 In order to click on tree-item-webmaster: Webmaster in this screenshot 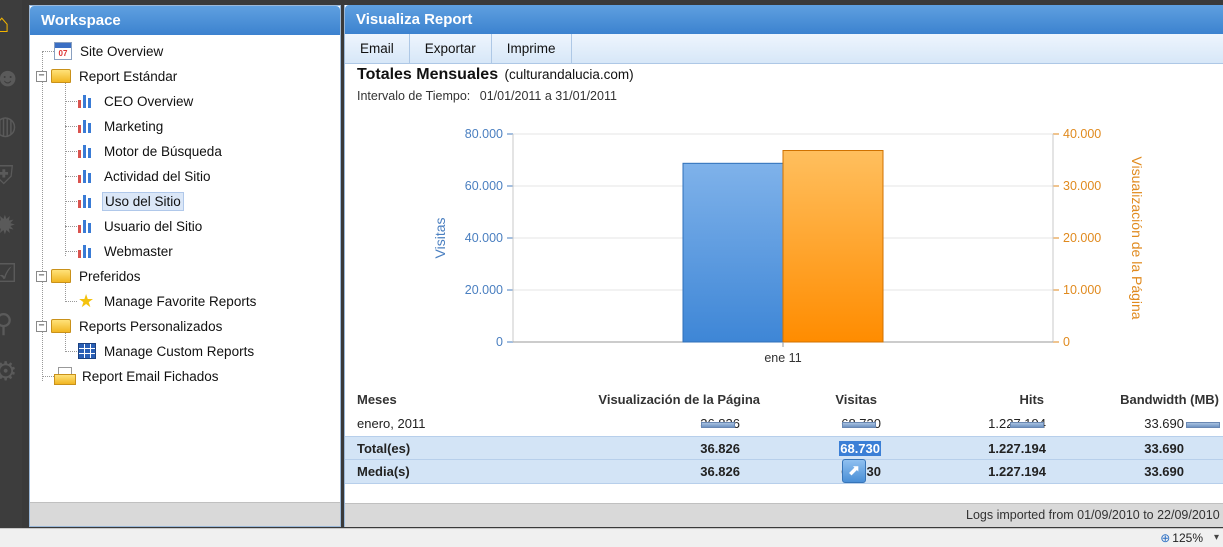, I will do `click(126, 251)`.